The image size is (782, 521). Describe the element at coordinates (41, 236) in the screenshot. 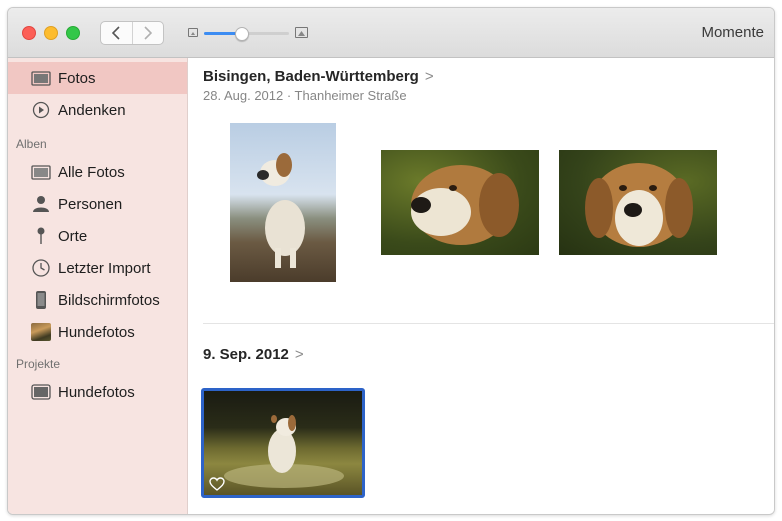

I see `pin-icon` at that location.